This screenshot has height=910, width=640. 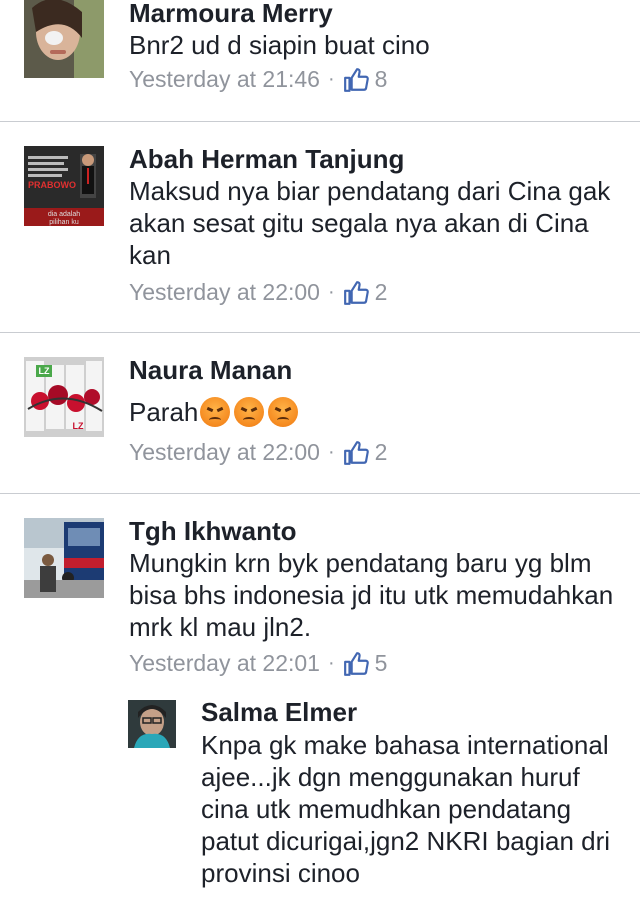 I want to click on comment-text: Bnr2 ud d siapin buat cino, so click(x=279, y=45).